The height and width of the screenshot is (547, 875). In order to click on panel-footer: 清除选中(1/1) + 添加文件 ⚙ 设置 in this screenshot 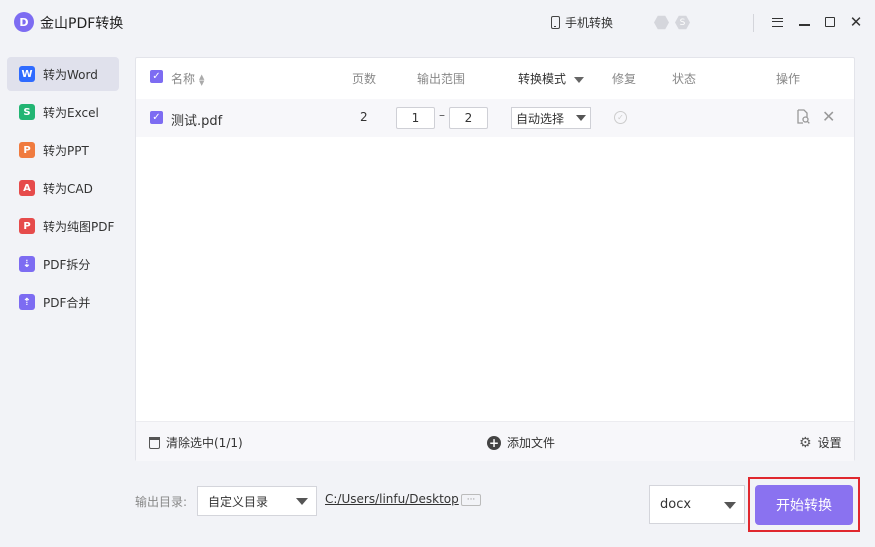, I will do `click(495, 441)`.